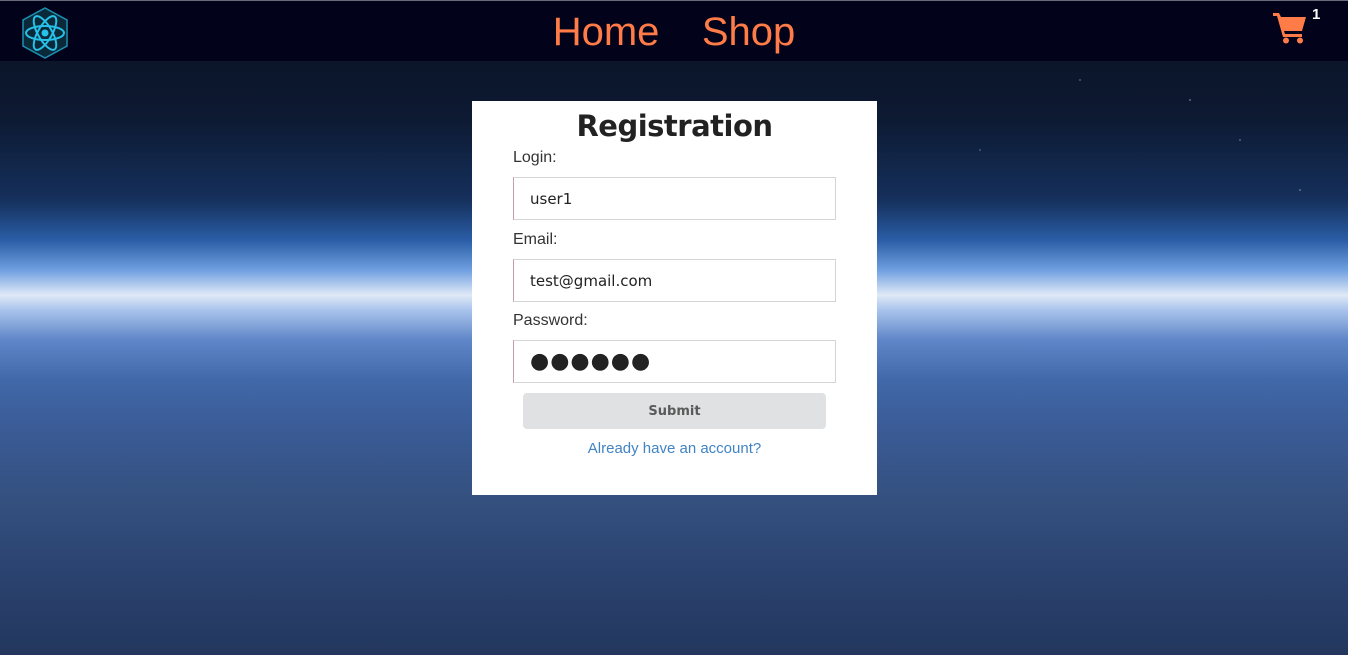  Describe the element at coordinates (674, 280) in the screenshot. I see `email-input` at that location.